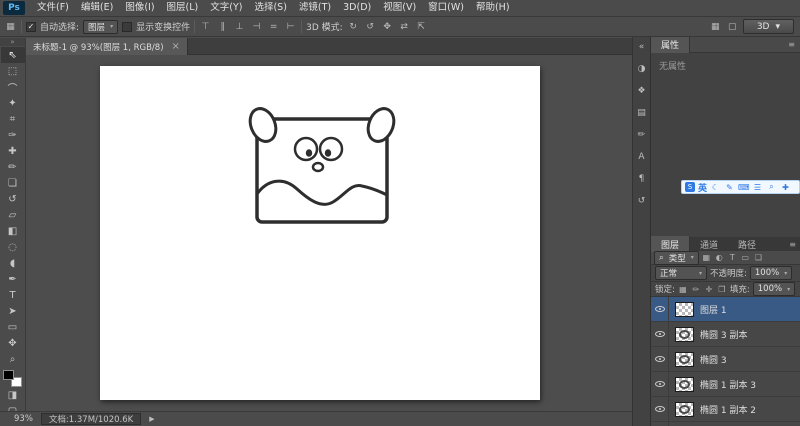 The width and height of the screenshot is (800, 426). Describe the element at coordinates (222, 26) in the screenshot. I see `align-vcenter-icon: ∥` at that location.